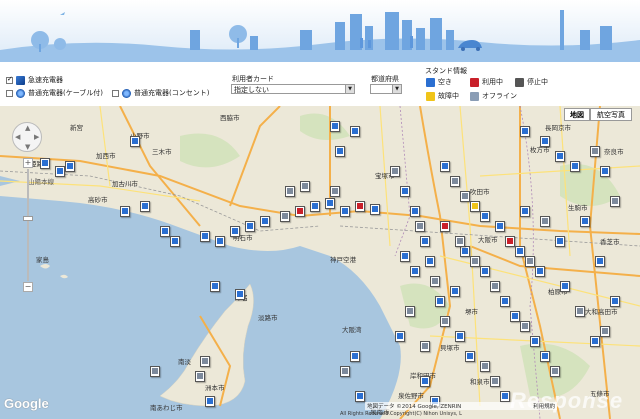 This screenshot has height=419, width=640. What do you see at coordinates (115, 93) in the screenshot?
I see `normal-outlet-checkbox` at bounding box center [115, 93].